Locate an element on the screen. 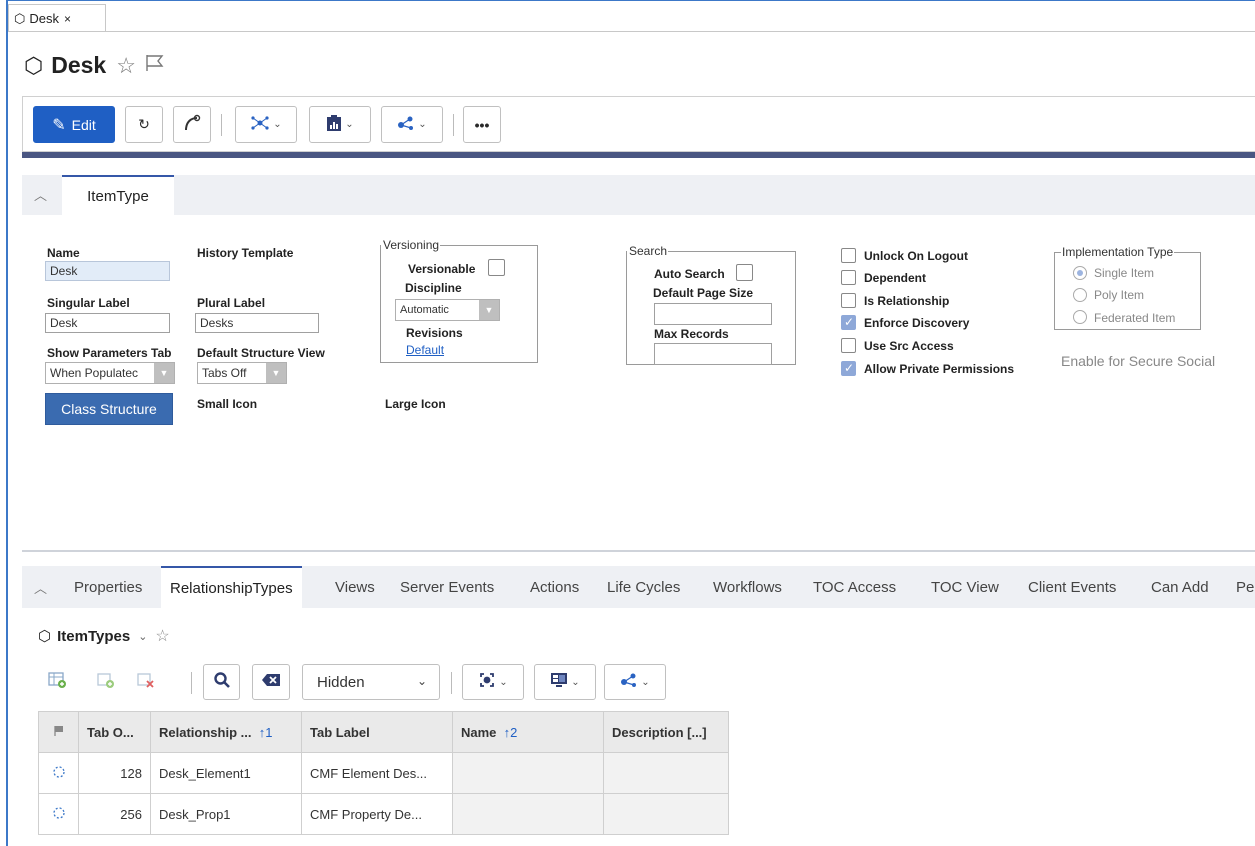 Image resolution: width=1255 pixels, height=846 pixels. default-structure-view-select: Tabs Off ▼ is located at coordinates (242, 373).